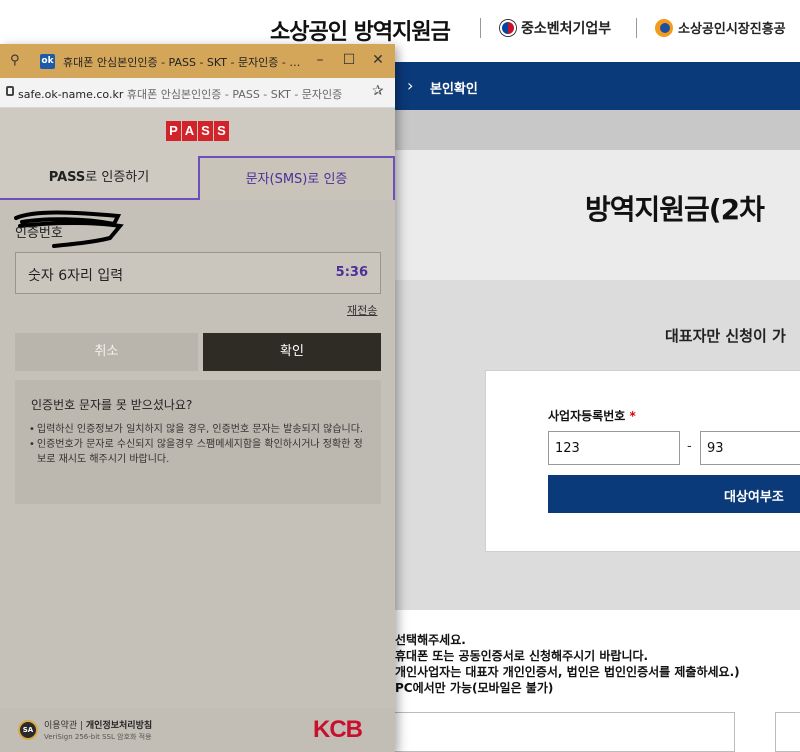  I want to click on tab-pass-label: 로 인증하기, so click(117, 177).